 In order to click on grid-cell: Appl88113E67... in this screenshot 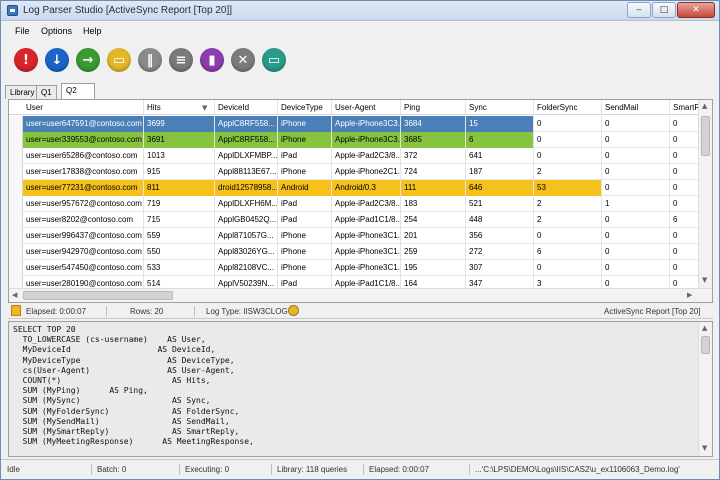, I will do `click(246, 172)`.